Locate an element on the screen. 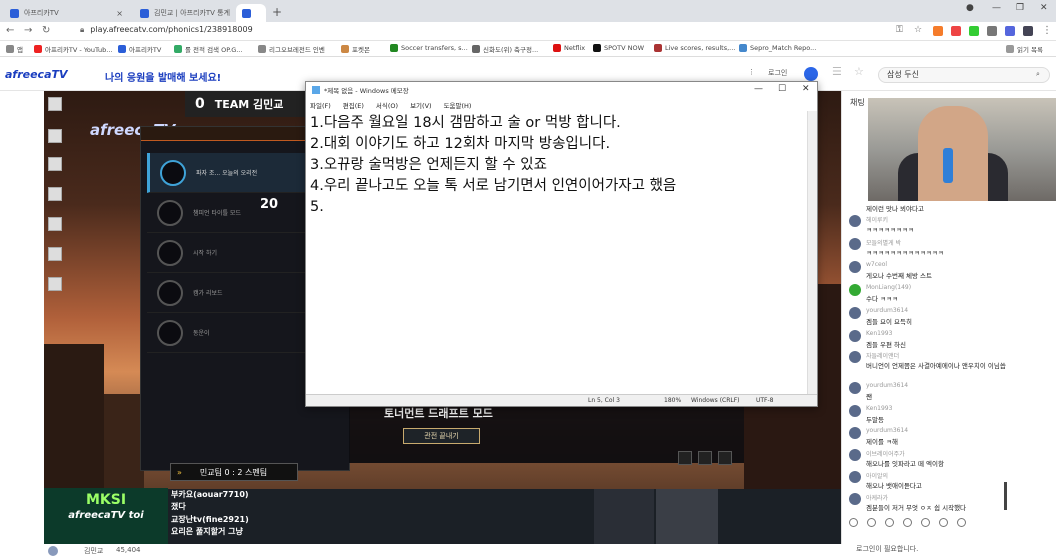  left-nav is located at coordinates (22, 324).